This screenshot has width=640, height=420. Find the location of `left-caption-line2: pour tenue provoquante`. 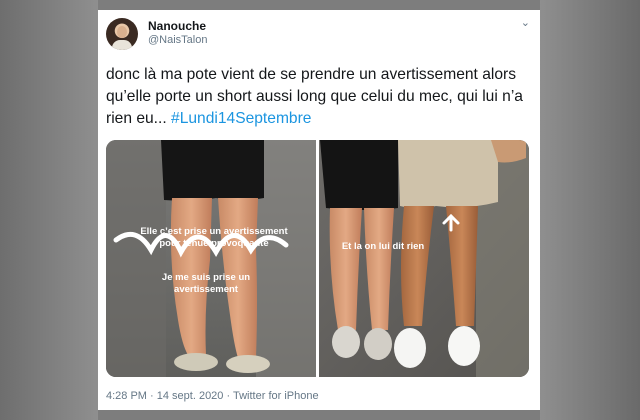

left-caption-line2: pour tenue provoquante is located at coordinates (213, 243).